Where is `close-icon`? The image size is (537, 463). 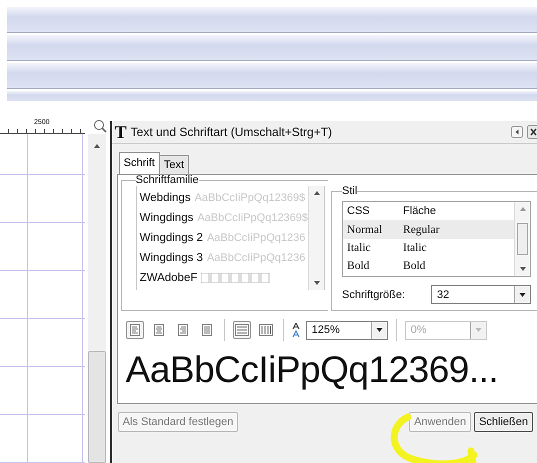 close-icon is located at coordinates (532, 132).